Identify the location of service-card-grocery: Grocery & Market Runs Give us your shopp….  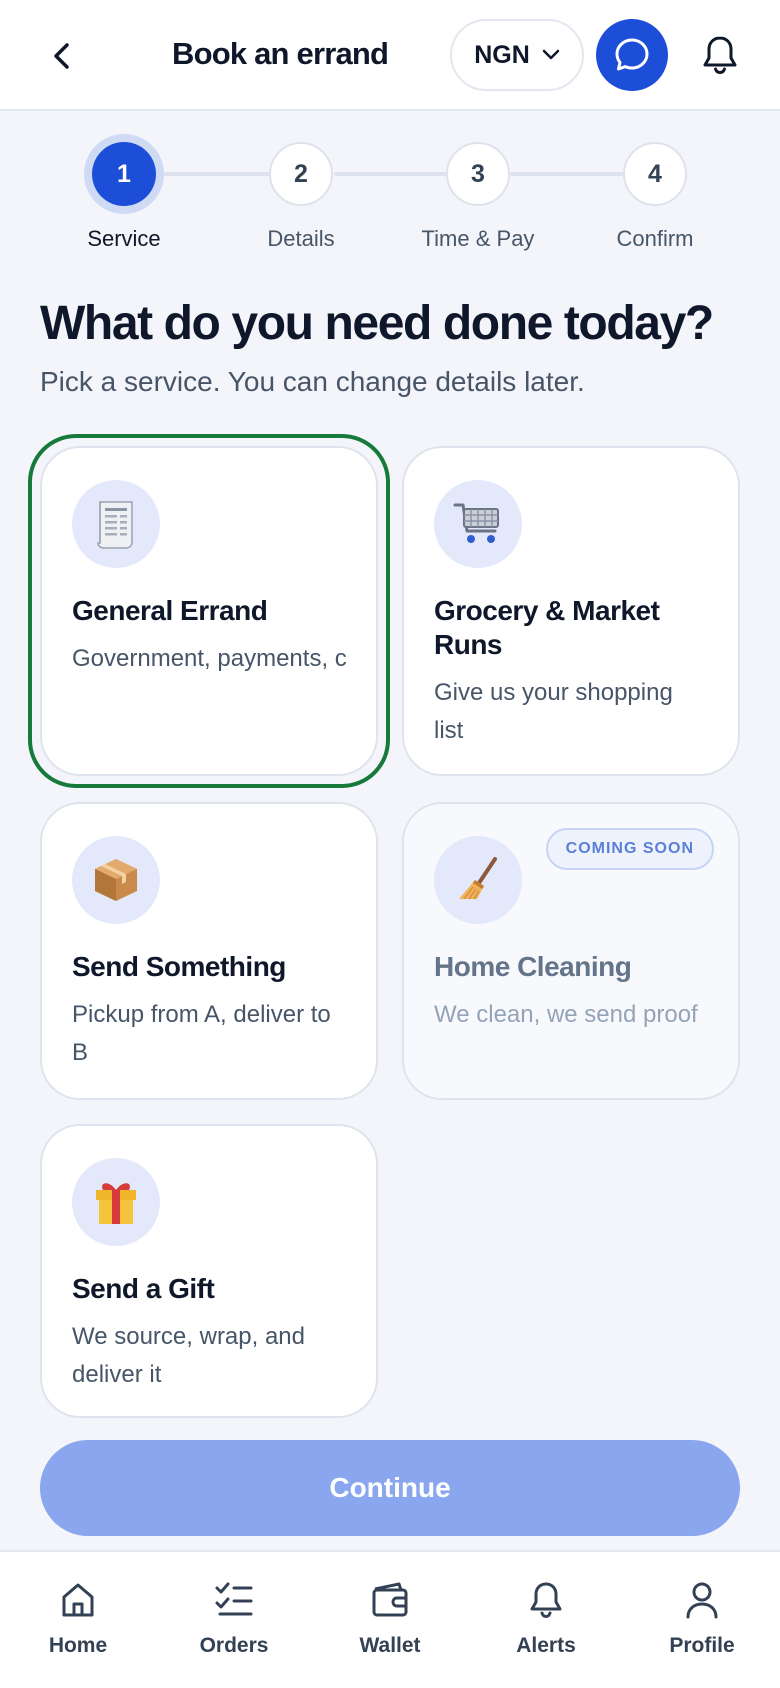
(571, 611).